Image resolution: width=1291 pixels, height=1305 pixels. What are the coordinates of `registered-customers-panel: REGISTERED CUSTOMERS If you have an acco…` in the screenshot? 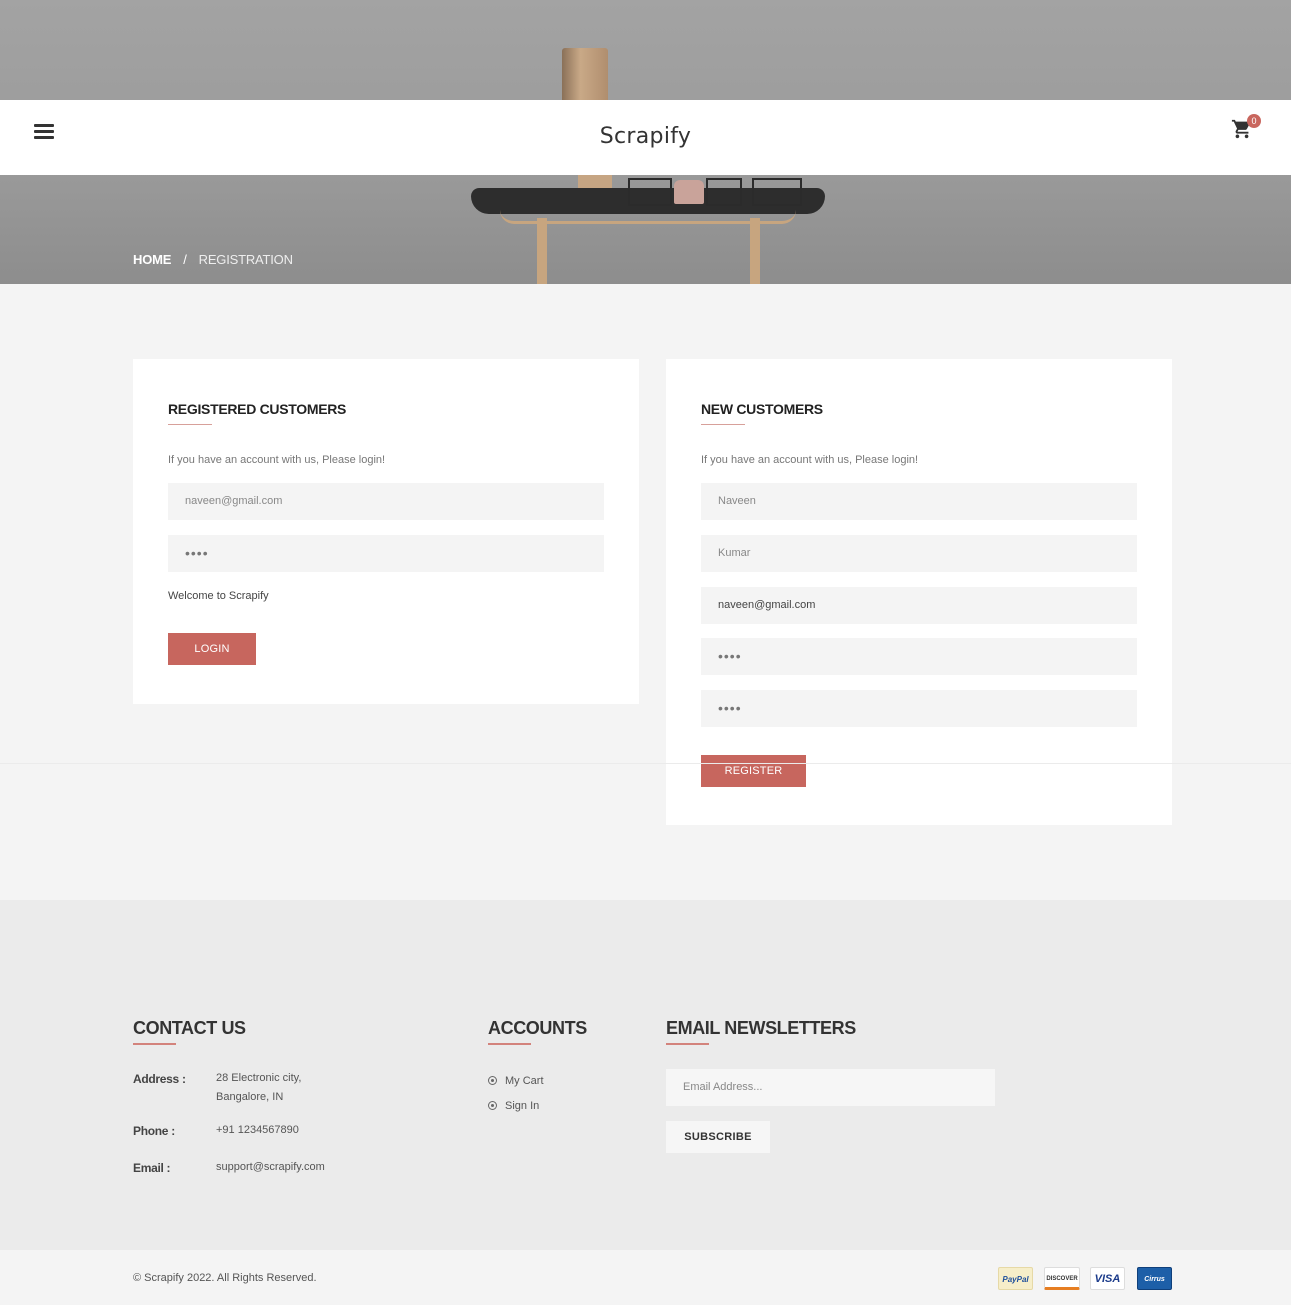 It's located at (386, 531).